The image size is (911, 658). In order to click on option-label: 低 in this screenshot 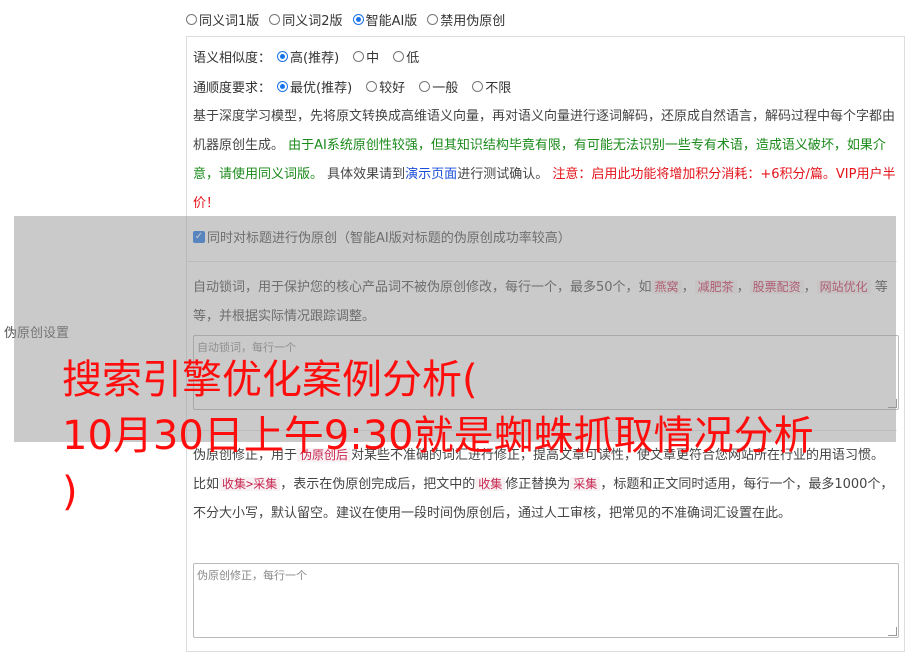, I will do `click(413, 58)`.